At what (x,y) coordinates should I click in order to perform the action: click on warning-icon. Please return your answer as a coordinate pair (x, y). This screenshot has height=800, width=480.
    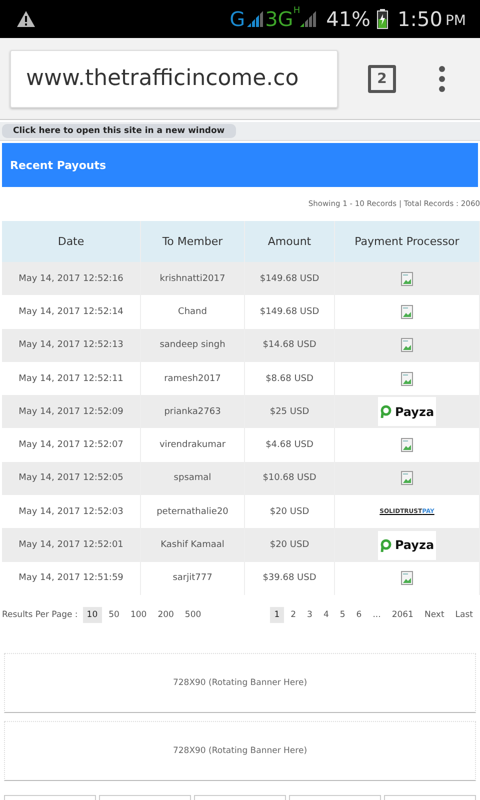
    Looking at the image, I should click on (26, 19).